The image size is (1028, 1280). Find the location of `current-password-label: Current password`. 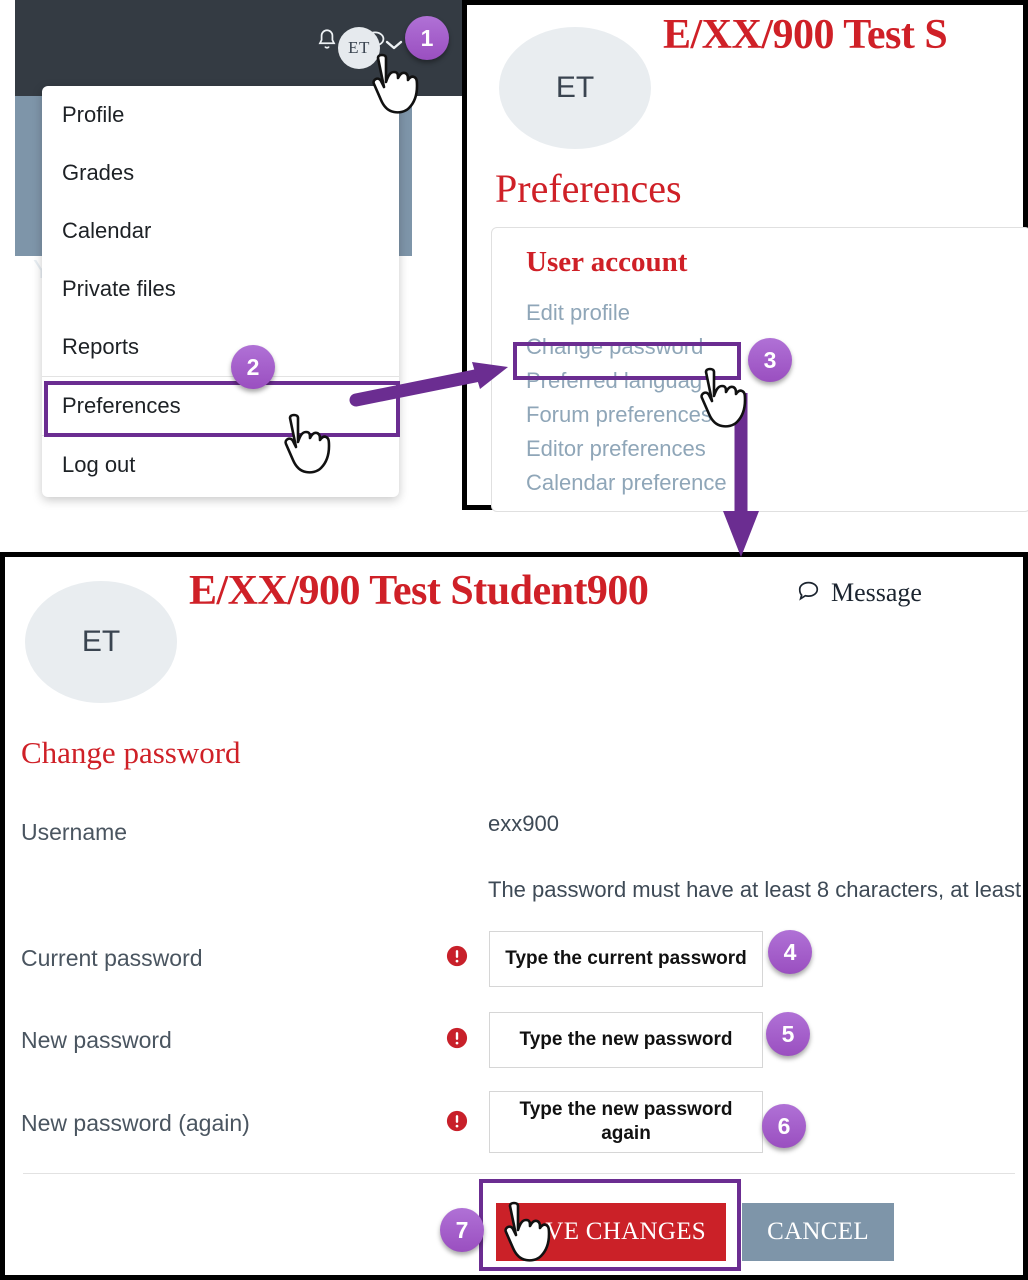

current-password-label: Current password is located at coordinates (112, 958).